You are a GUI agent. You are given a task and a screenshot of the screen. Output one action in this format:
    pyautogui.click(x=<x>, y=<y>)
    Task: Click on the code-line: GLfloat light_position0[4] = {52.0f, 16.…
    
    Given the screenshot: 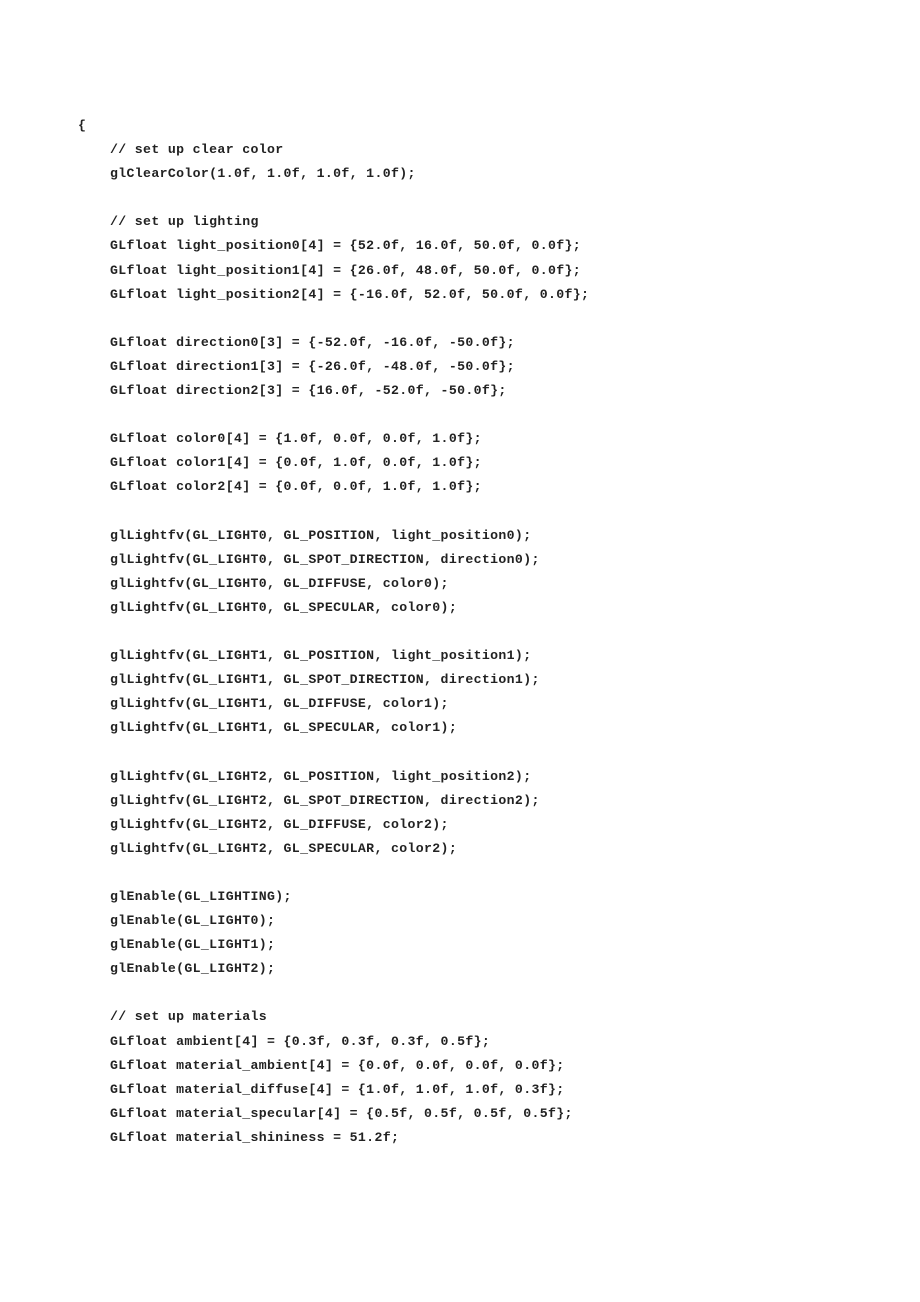 What is the action you would take?
    pyautogui.click(x=346, y=246)
    